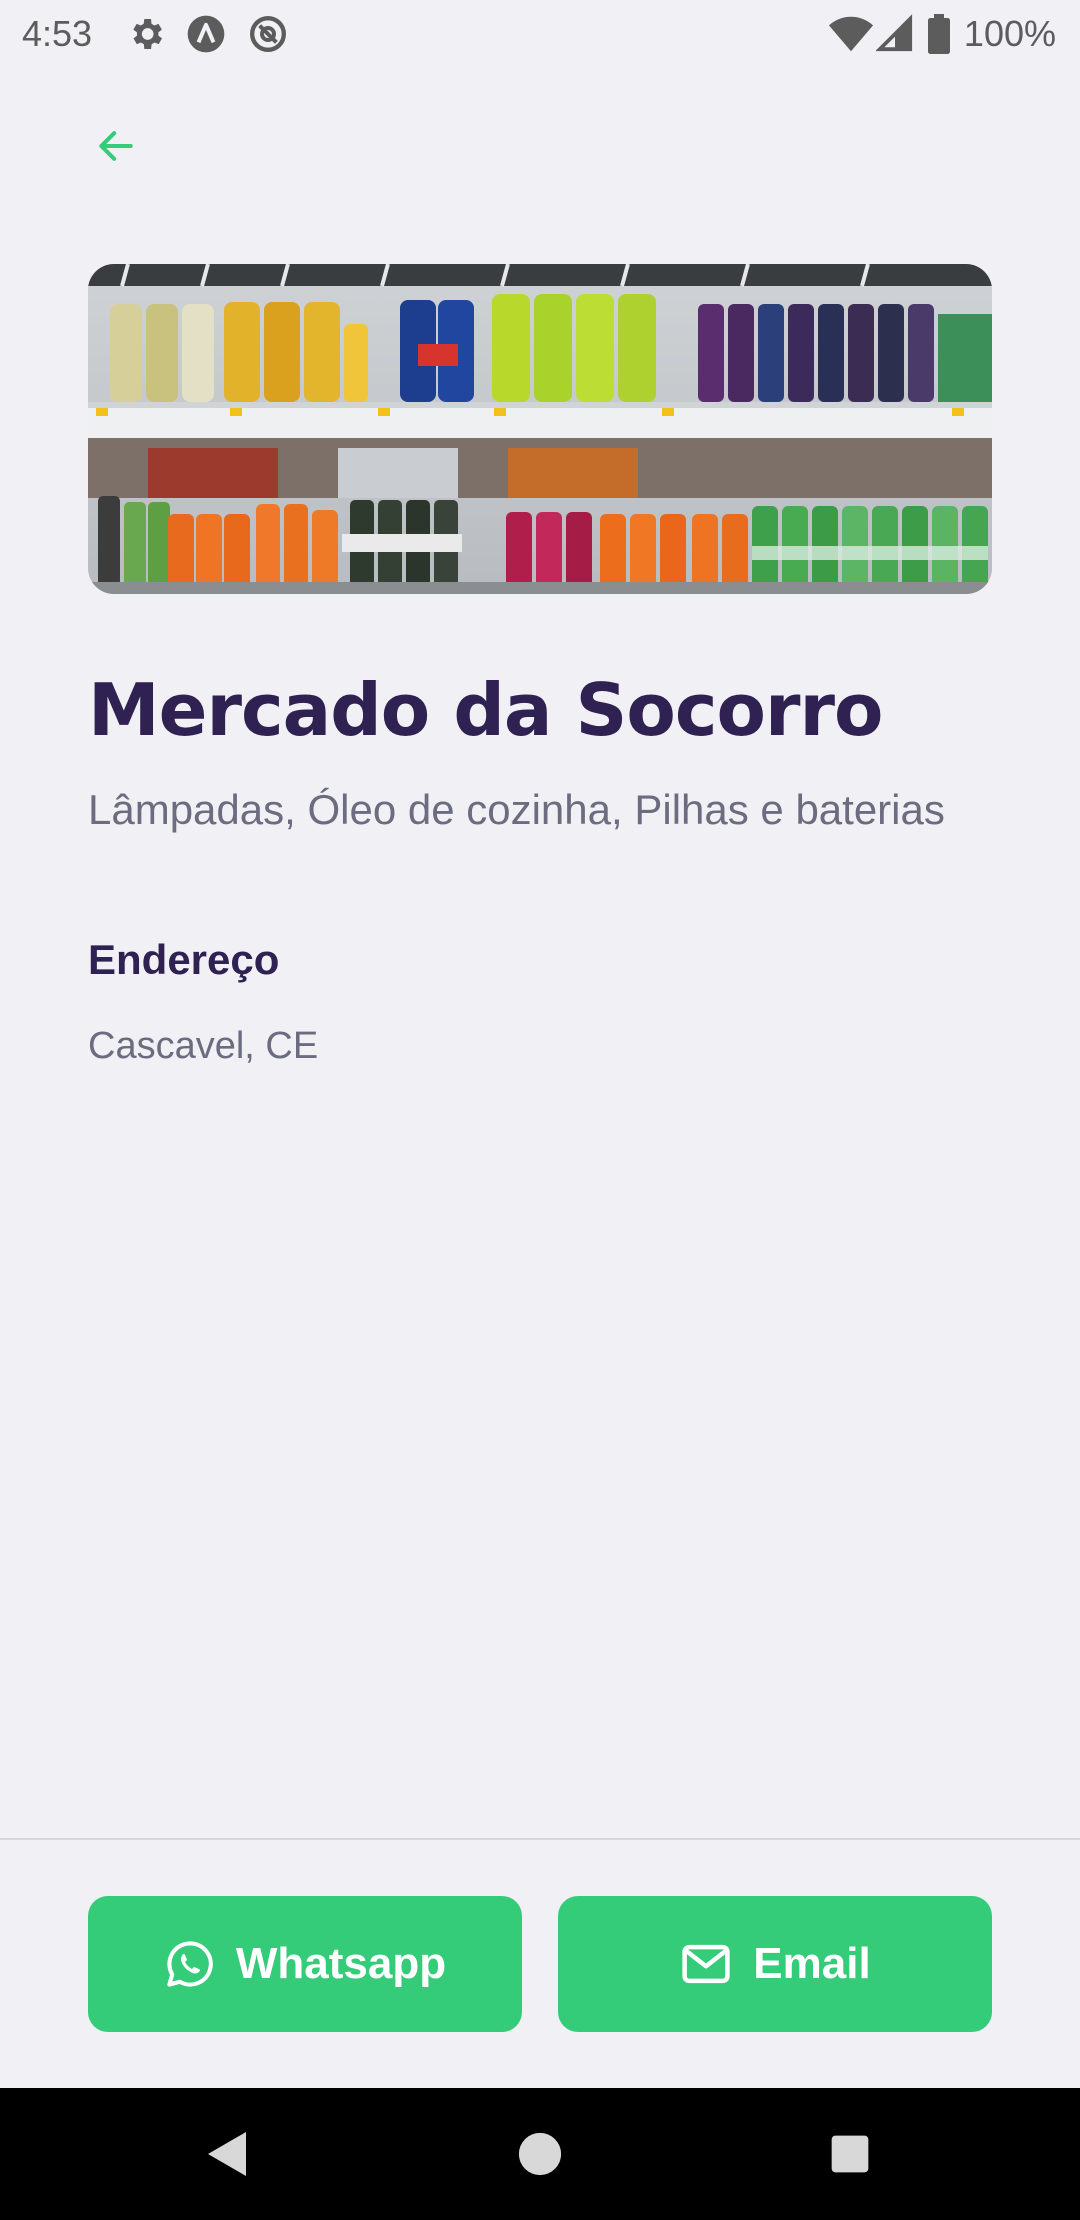  I want to click on settings-icon, so click(146, 34).